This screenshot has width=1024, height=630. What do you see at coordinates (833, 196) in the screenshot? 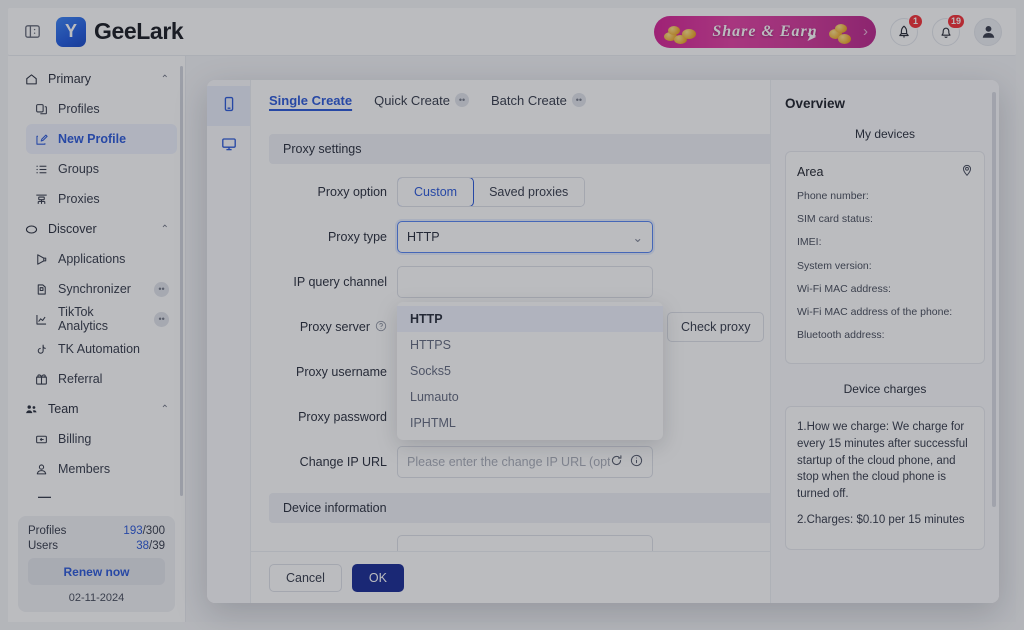
I see `device-field: Phone number:` at bounding box center [833, 196].